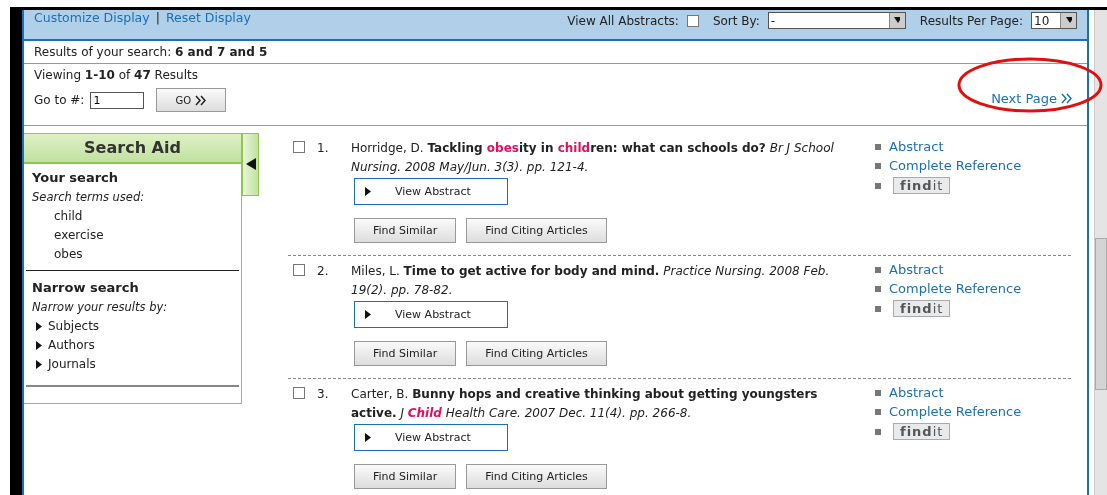  I want to click on result-number: 1., so click(323, 148).